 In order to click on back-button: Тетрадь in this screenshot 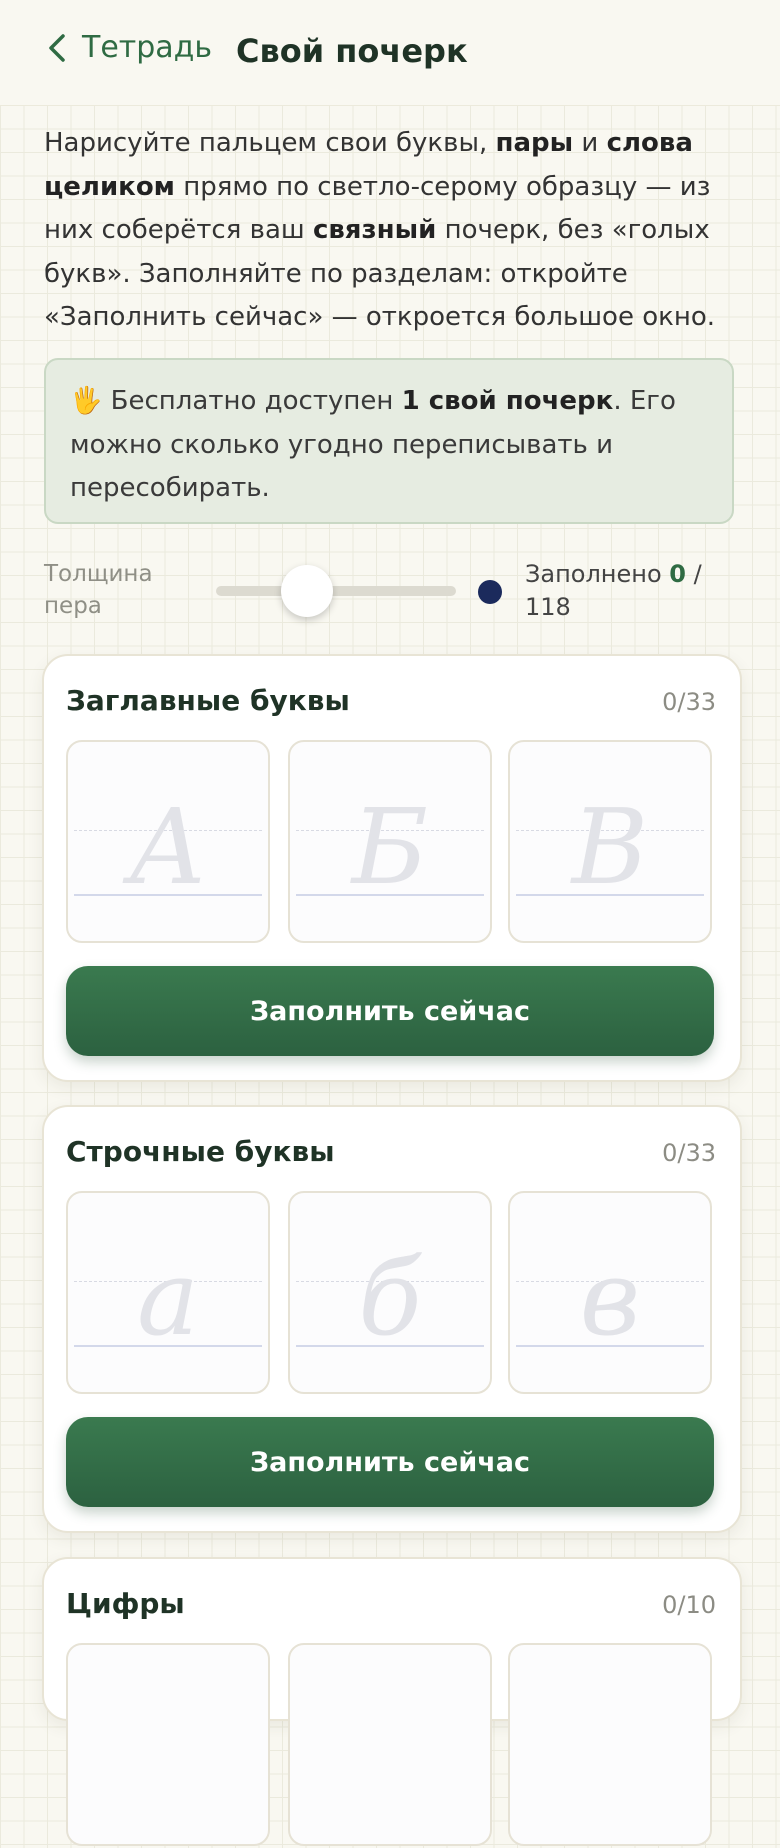, I will do `click(129, 47)`.